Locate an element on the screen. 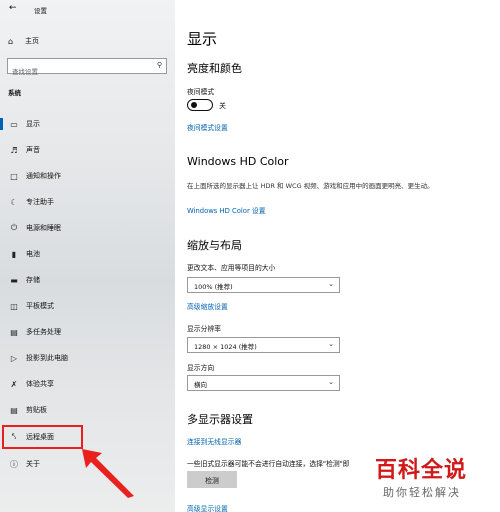 This screenshot has width=500, height=512. highlight-box is located at coordinates (42, 437).